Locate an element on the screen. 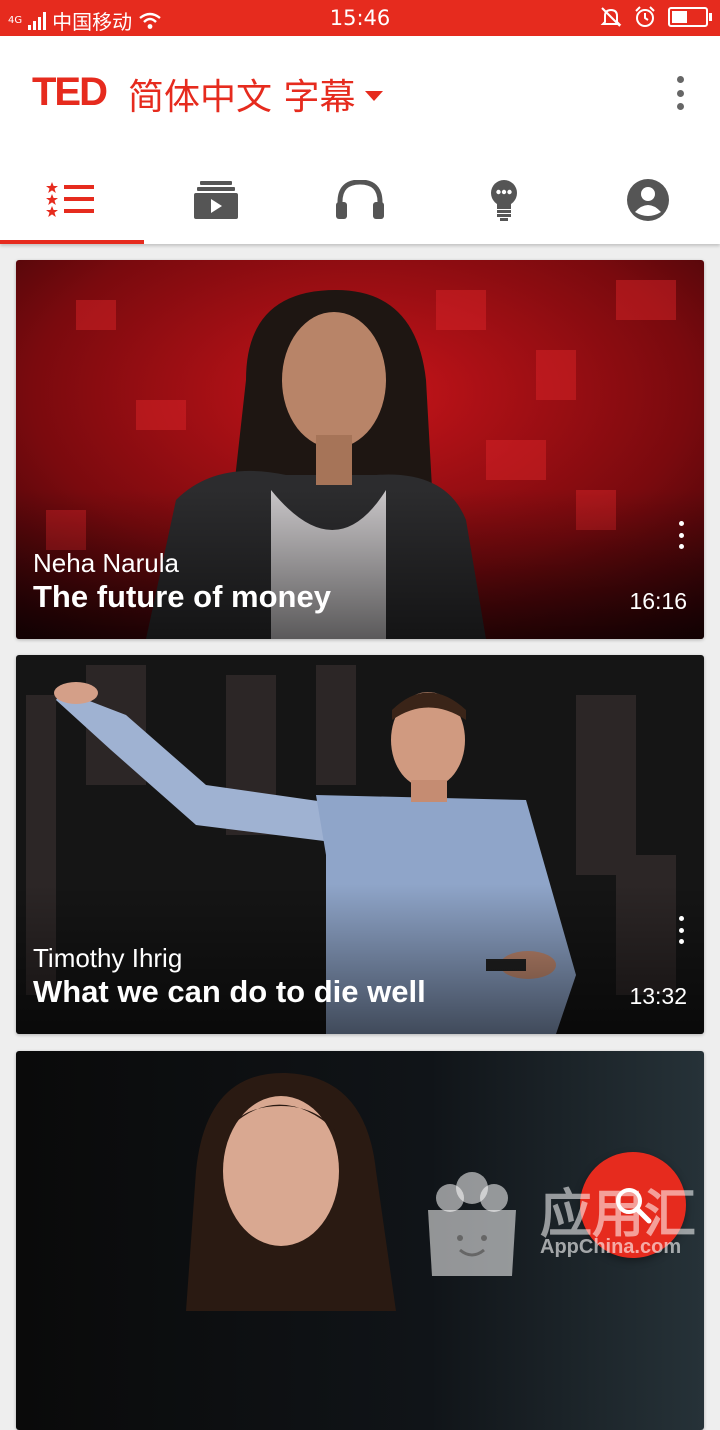 The image size is (720, 1430). tab-podcasts is located at coordinates (360, 200).